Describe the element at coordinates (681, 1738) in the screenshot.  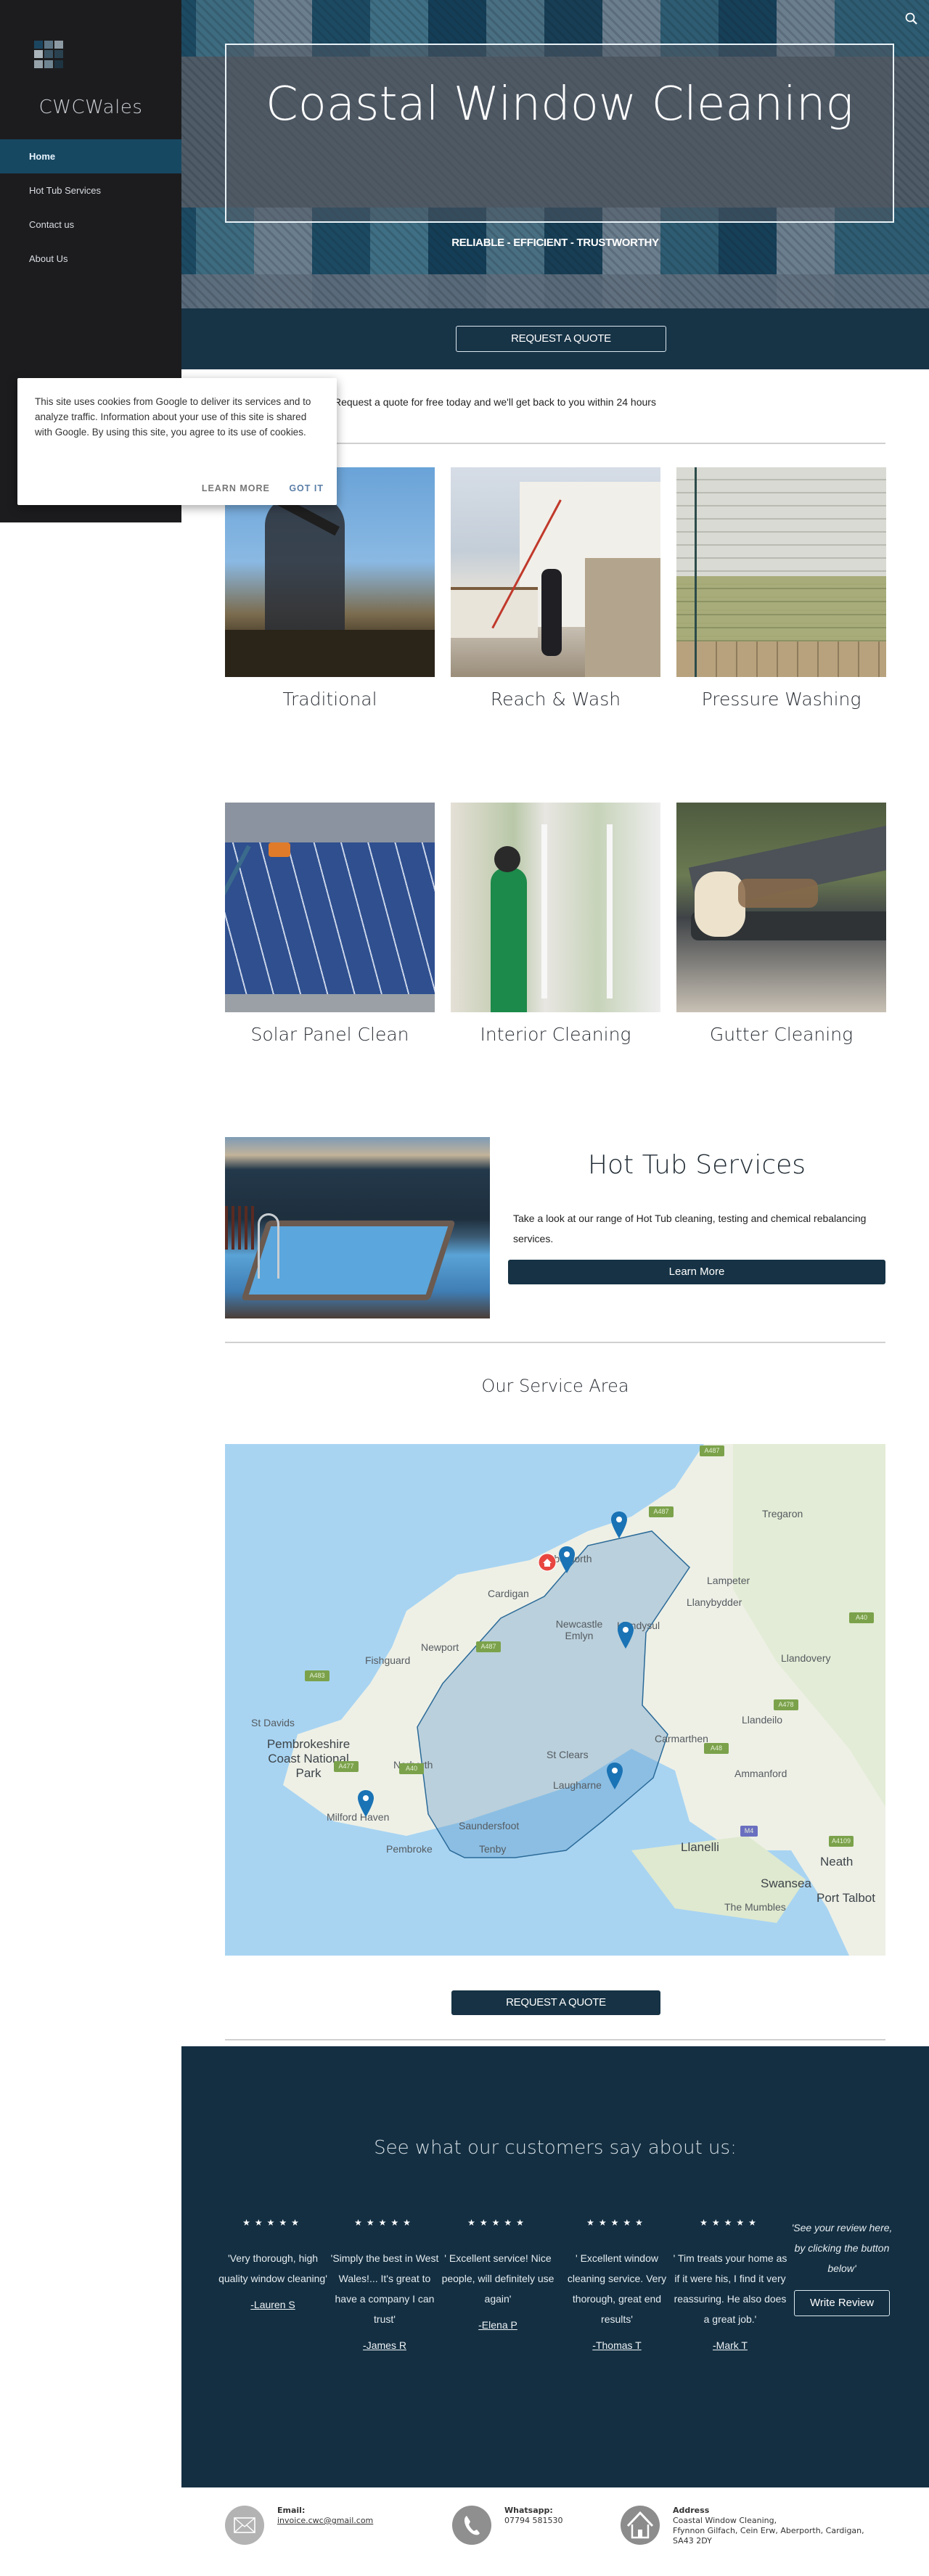
I see `map-label: Carmarthen` at that location.